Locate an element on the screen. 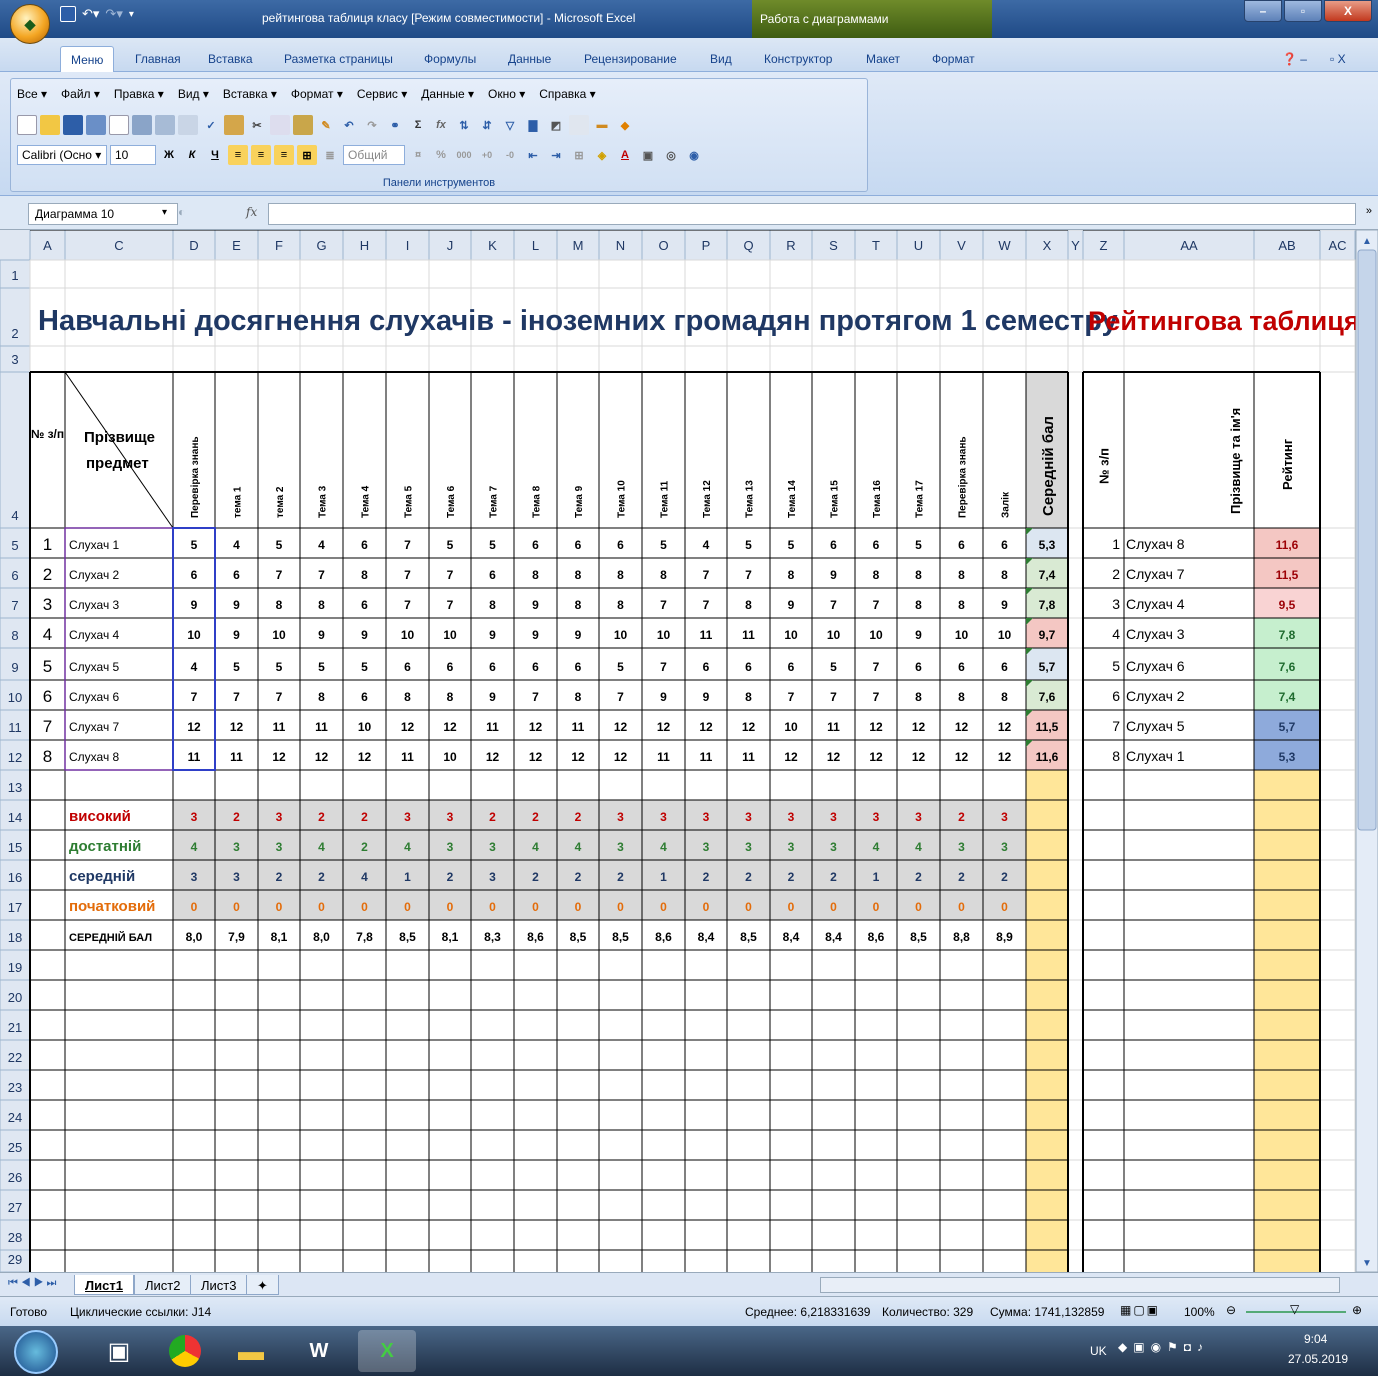 Image resolution: width=1378 pixels, height=1376 pixels. close-button: X is located at coordinates (1348, 11).